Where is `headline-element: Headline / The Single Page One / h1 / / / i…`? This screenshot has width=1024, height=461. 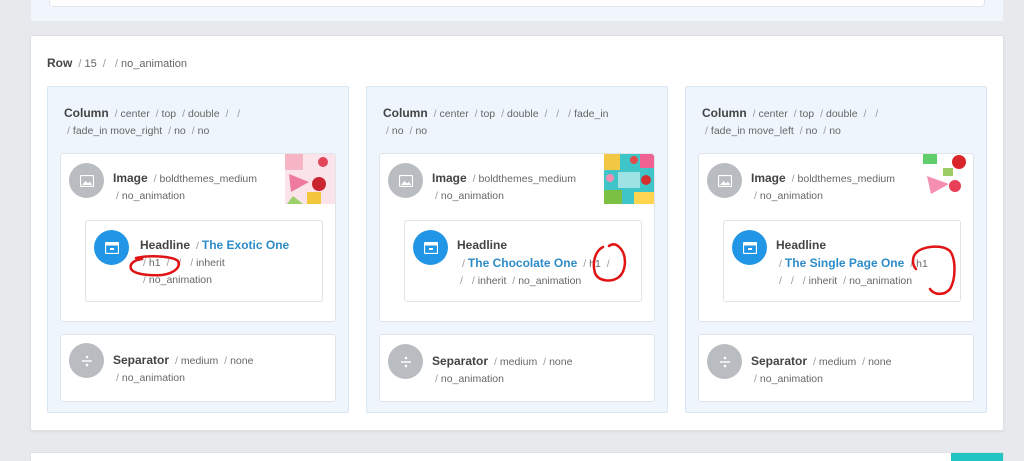
headline-element: Headline / The Single Page One / h1 / / / i… is located at coordinates (842, 261).